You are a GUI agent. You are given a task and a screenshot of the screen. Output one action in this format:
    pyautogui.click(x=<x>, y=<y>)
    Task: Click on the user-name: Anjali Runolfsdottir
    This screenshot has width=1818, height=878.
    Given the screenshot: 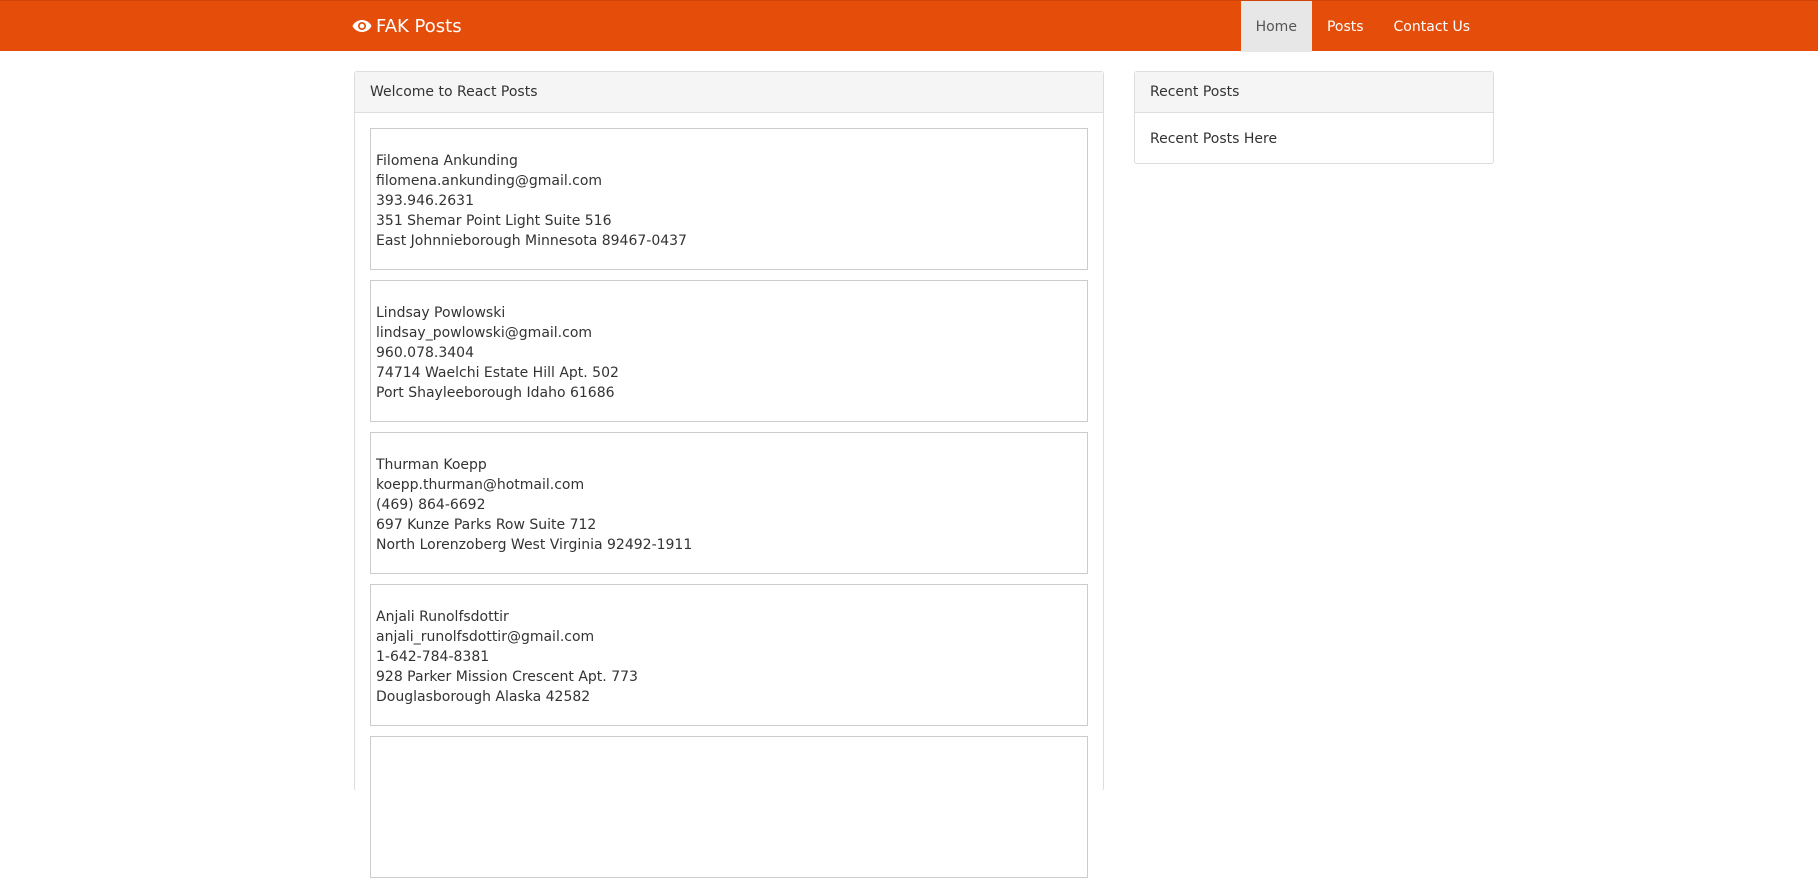 What is the action you would take?
    pyautogui.click(x=442, y=617)
    